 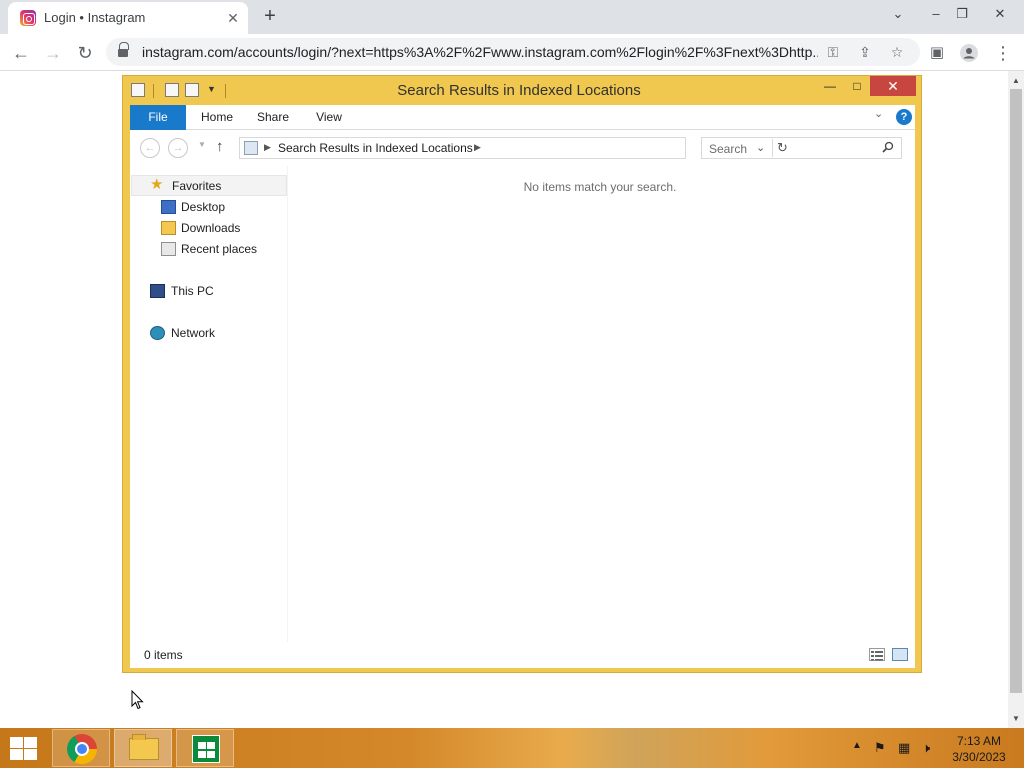 What do you see at coordinates (936, 14) in the screenshot?
I see `browser-minimize-button: –` at bounding box center [936, 14].